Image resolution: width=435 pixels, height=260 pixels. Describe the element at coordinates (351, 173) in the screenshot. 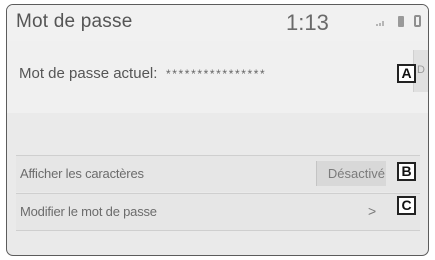

I see `show-characters-toggle: Désactivé` at that location.